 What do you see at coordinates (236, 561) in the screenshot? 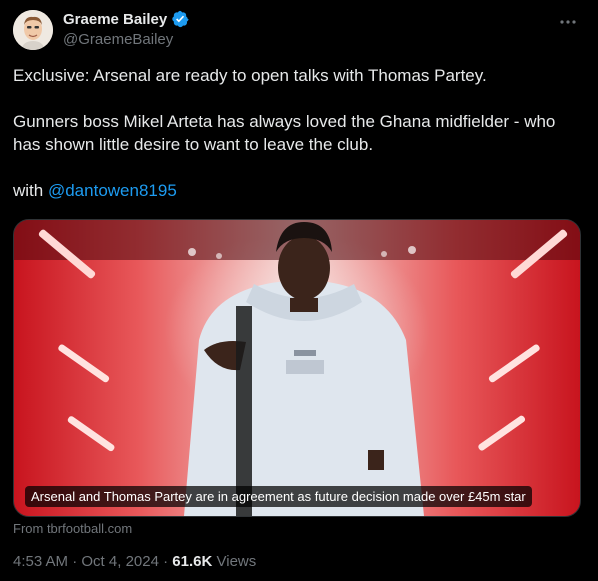
I see `views-label: Views` at bounding box center [236, 561].